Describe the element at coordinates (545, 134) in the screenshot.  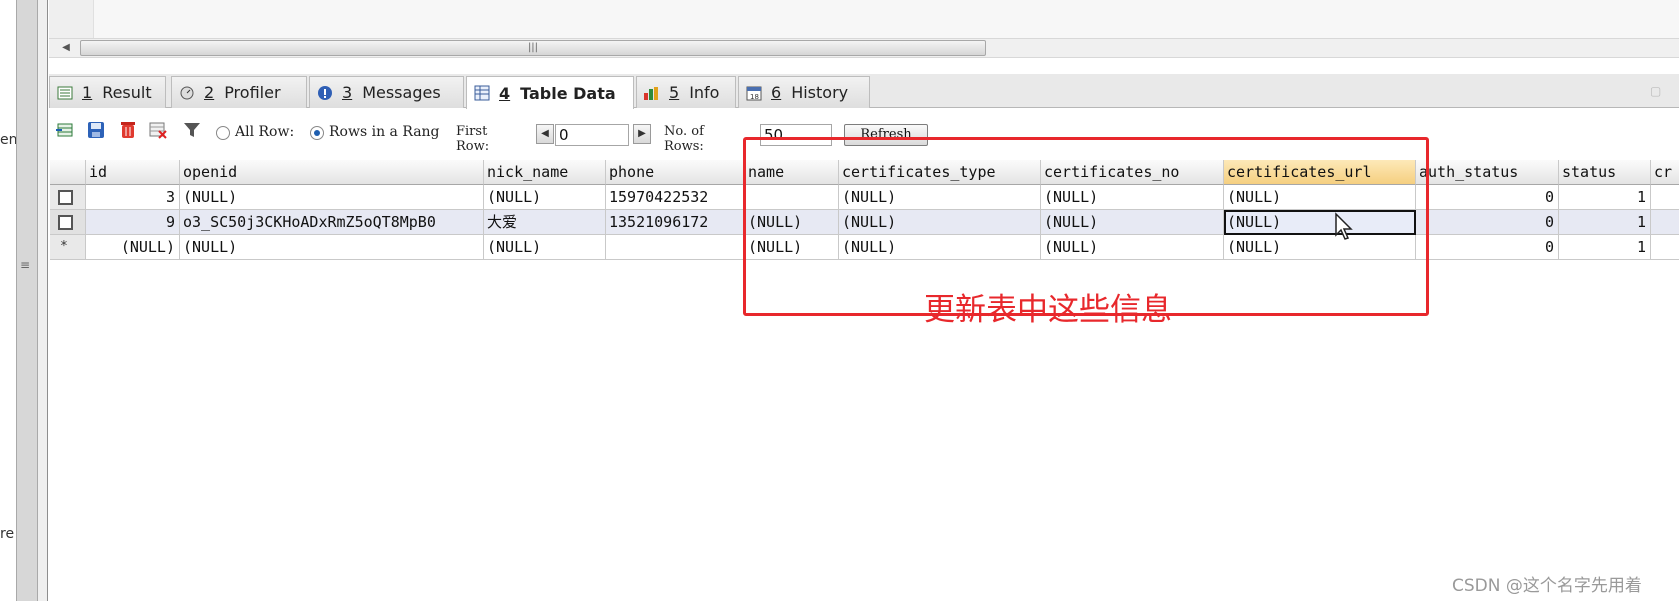
I see `previous-page-button: ◀` at that location.